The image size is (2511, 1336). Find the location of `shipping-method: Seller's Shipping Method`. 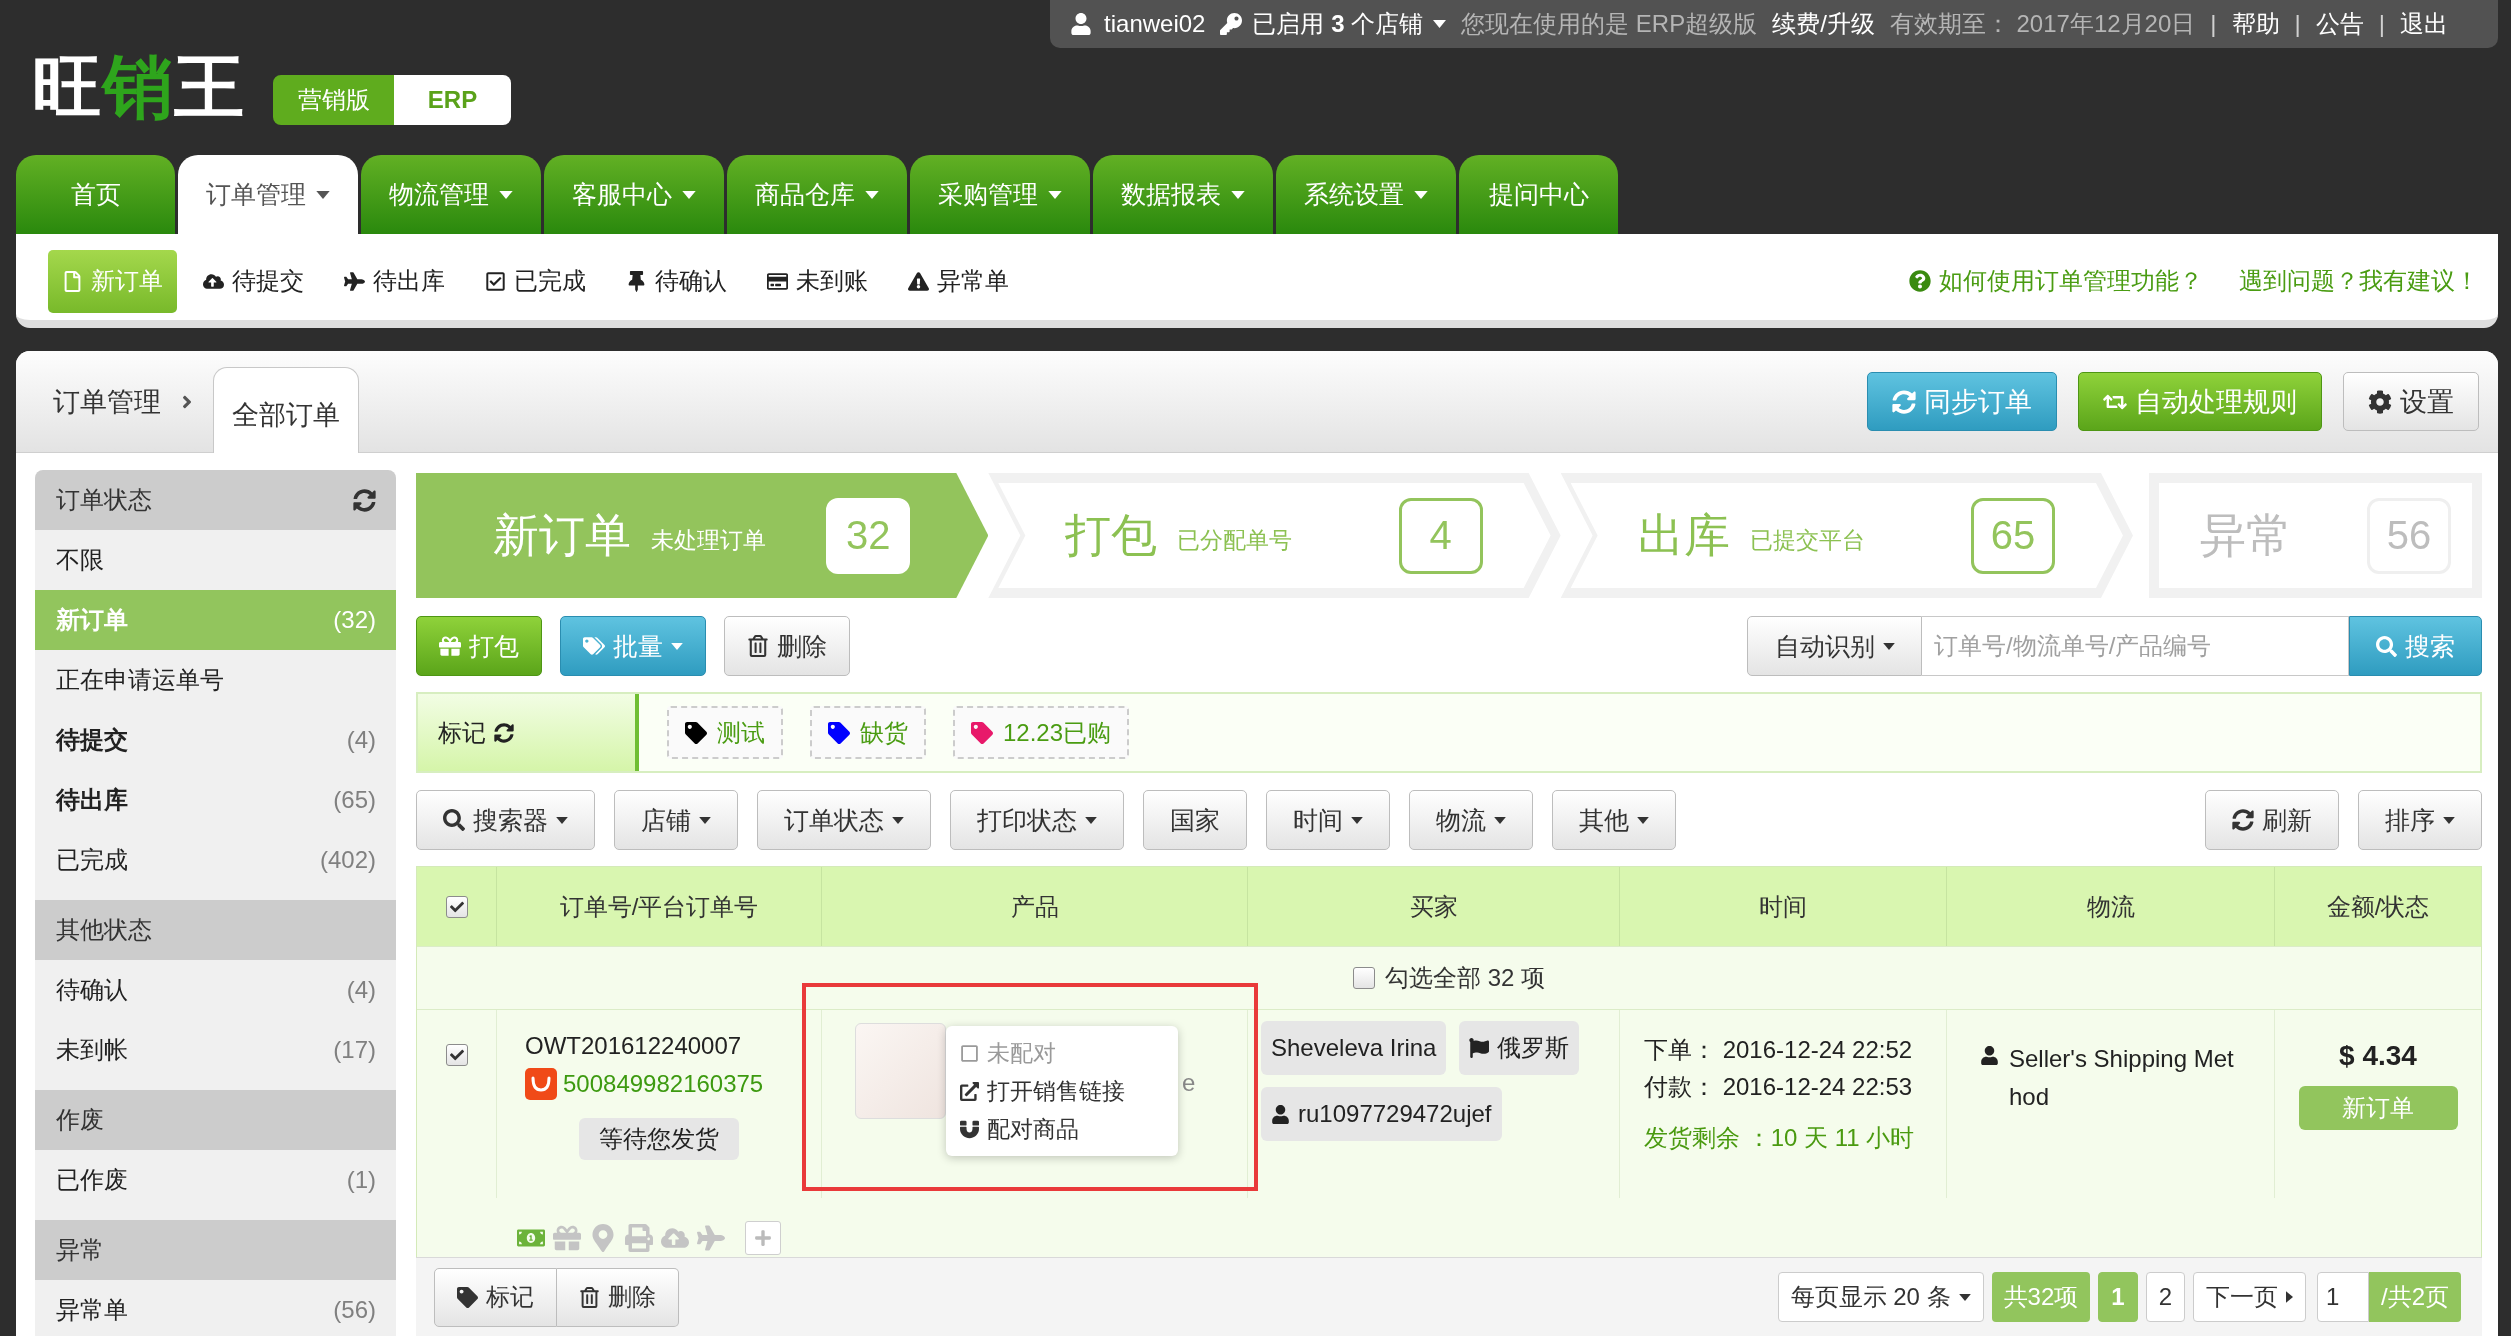

shipping-method: Seller's Shipping Method is located at coordinates (2122, 1078).